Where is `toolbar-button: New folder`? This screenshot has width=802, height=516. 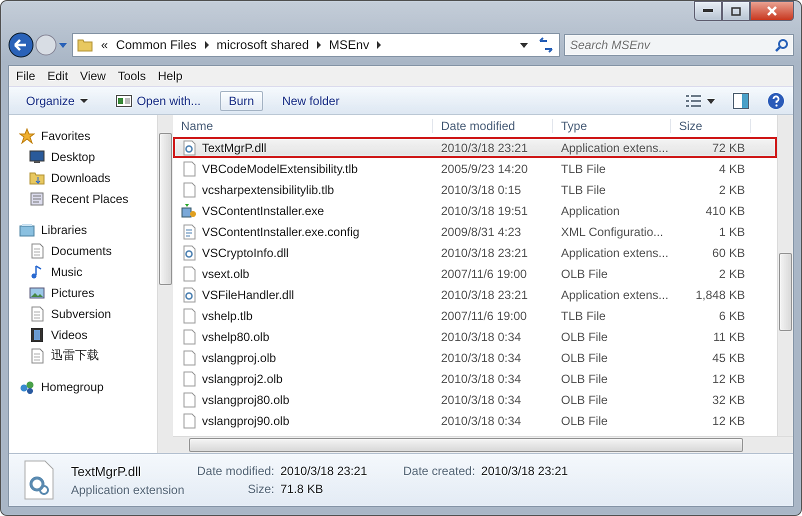 toolbar-button: New folder is located at coordinates (310, 100).